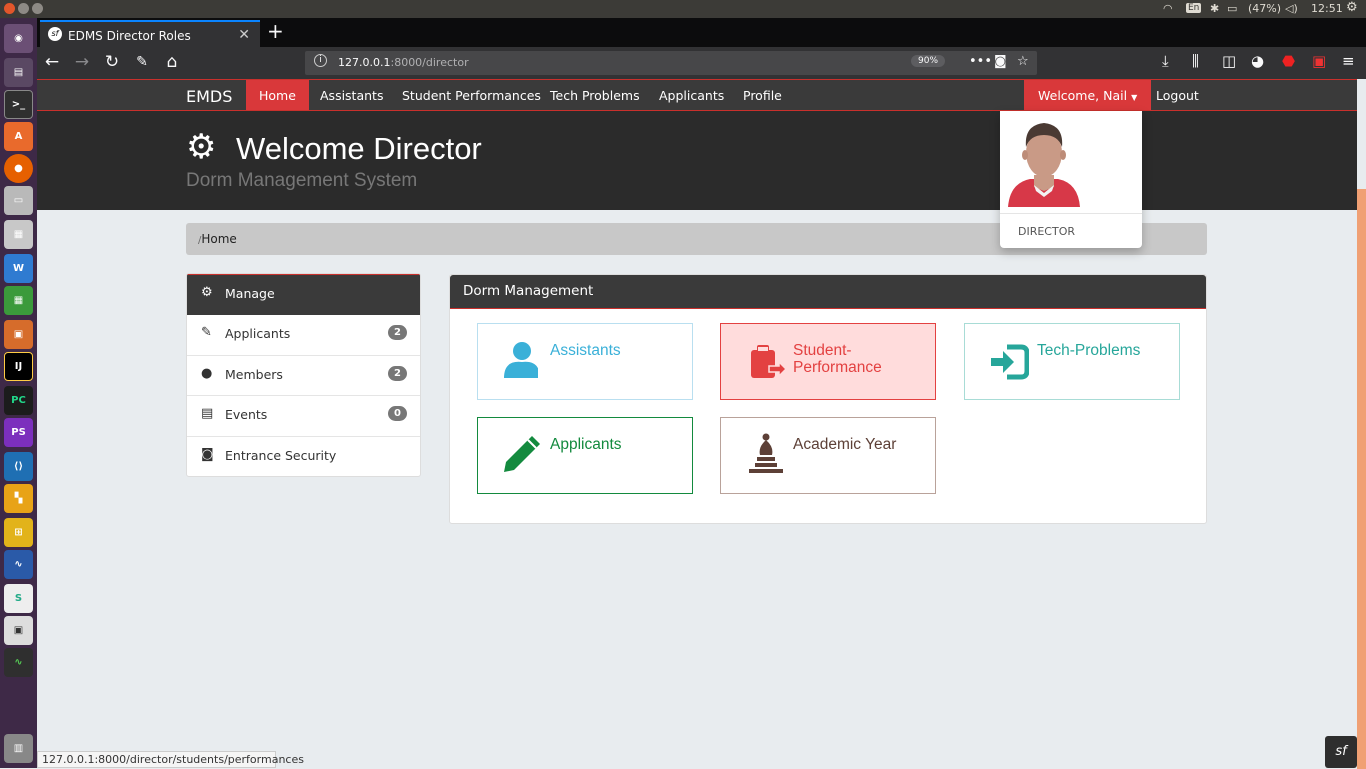  Describe the element at coordinates (595, 95) in the screenshot. I see `nav-tech-problems: Tech Problems` at that location.